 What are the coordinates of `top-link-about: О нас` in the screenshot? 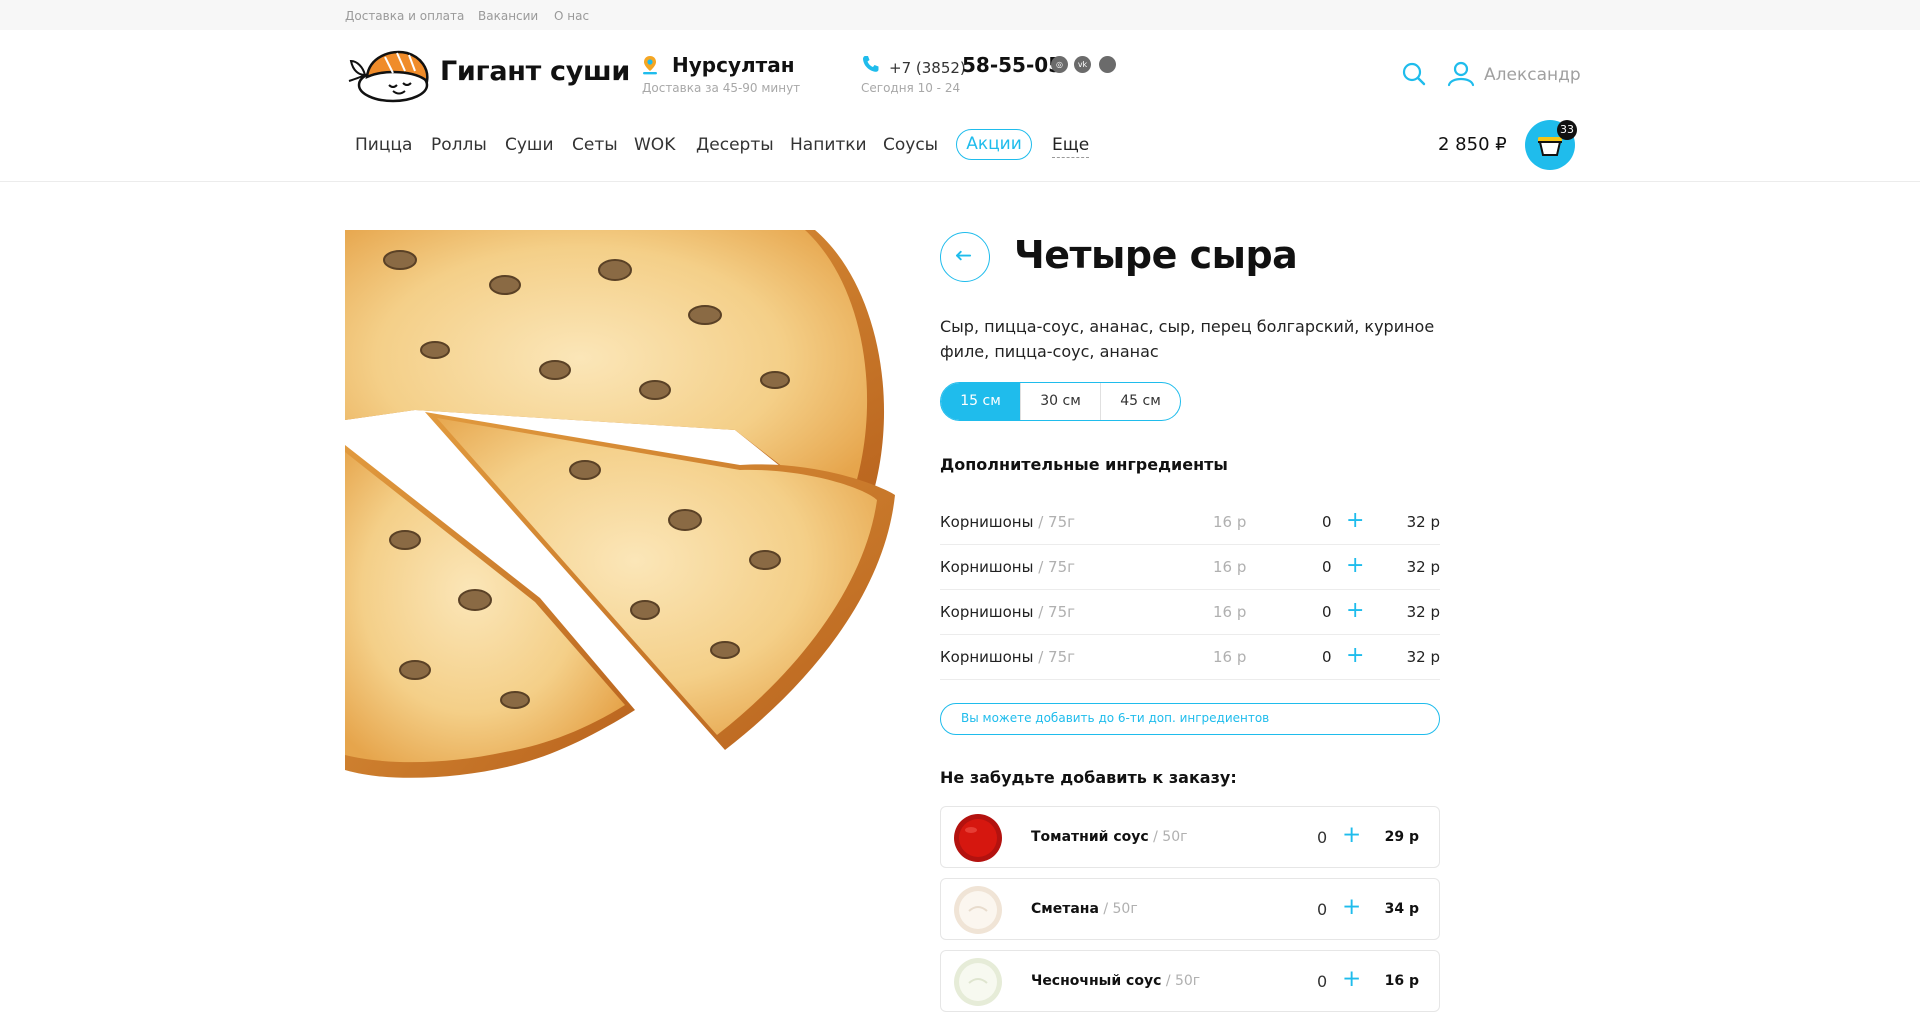 It's located at (571, 16).